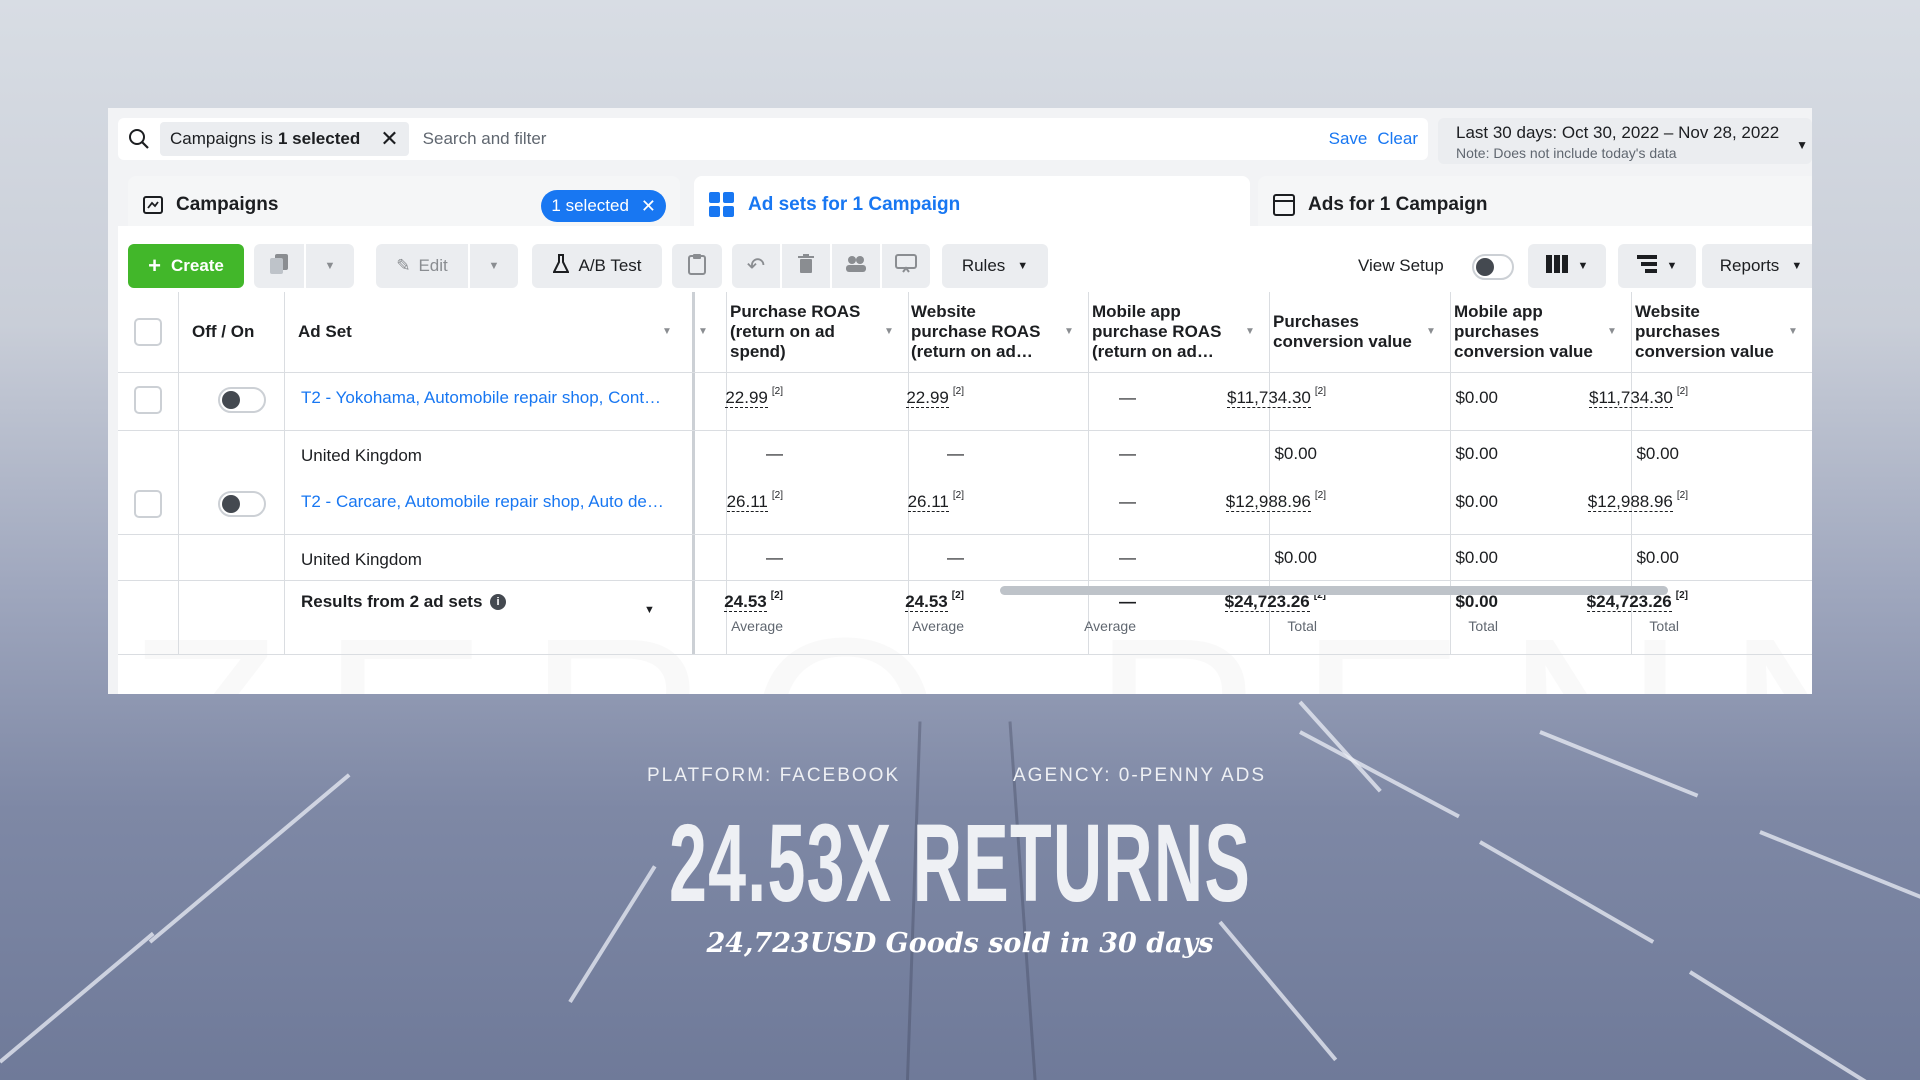 This screenshot has width=1920, height=1080. What do you see at coordinates (1334, 590) in the screenshot?
I see `horizontal-scrollbar` at bounding box center [1334, 590].